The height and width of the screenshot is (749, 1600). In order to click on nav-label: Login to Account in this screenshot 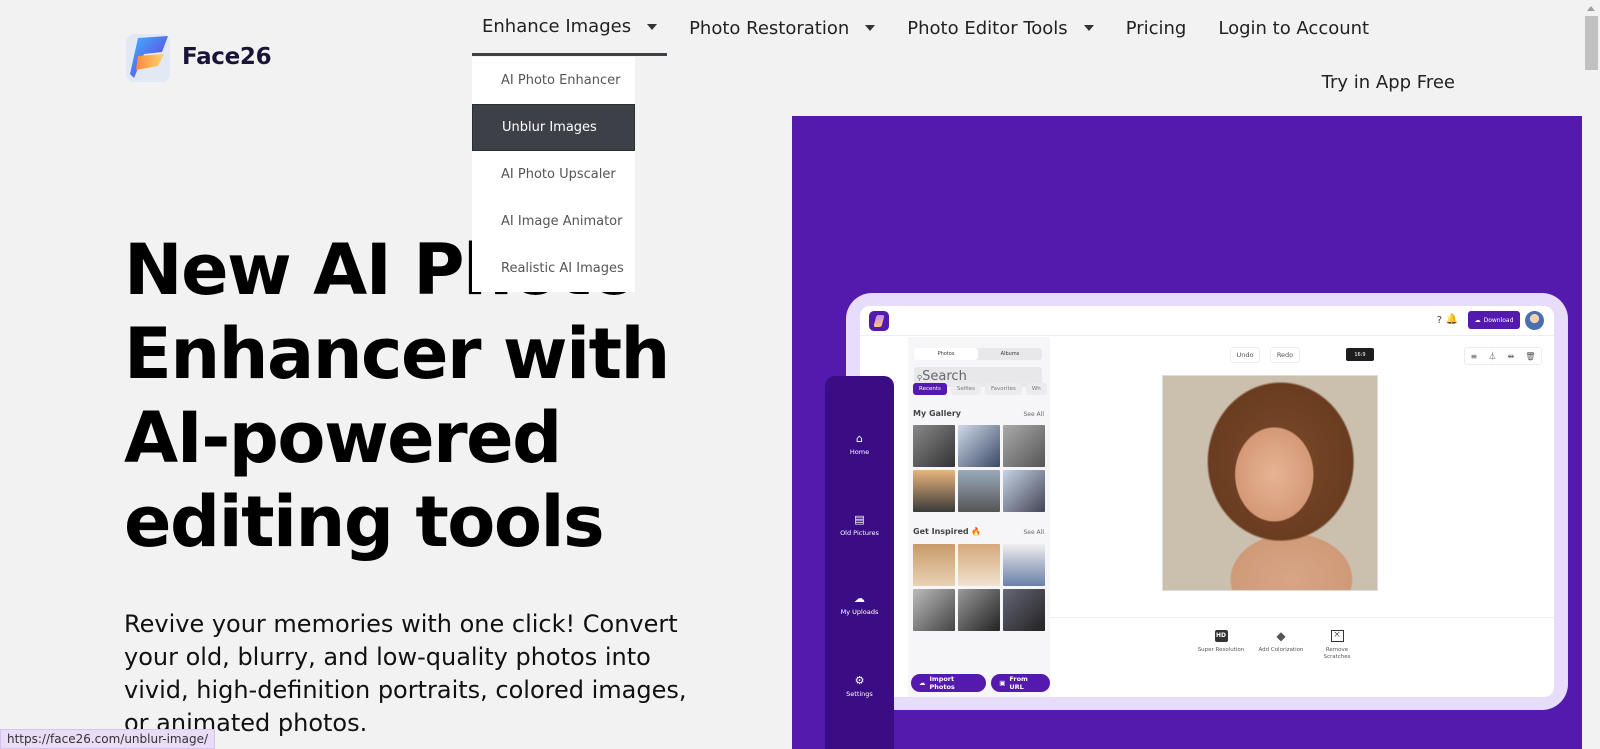, I will do `click(1294, 28)`.